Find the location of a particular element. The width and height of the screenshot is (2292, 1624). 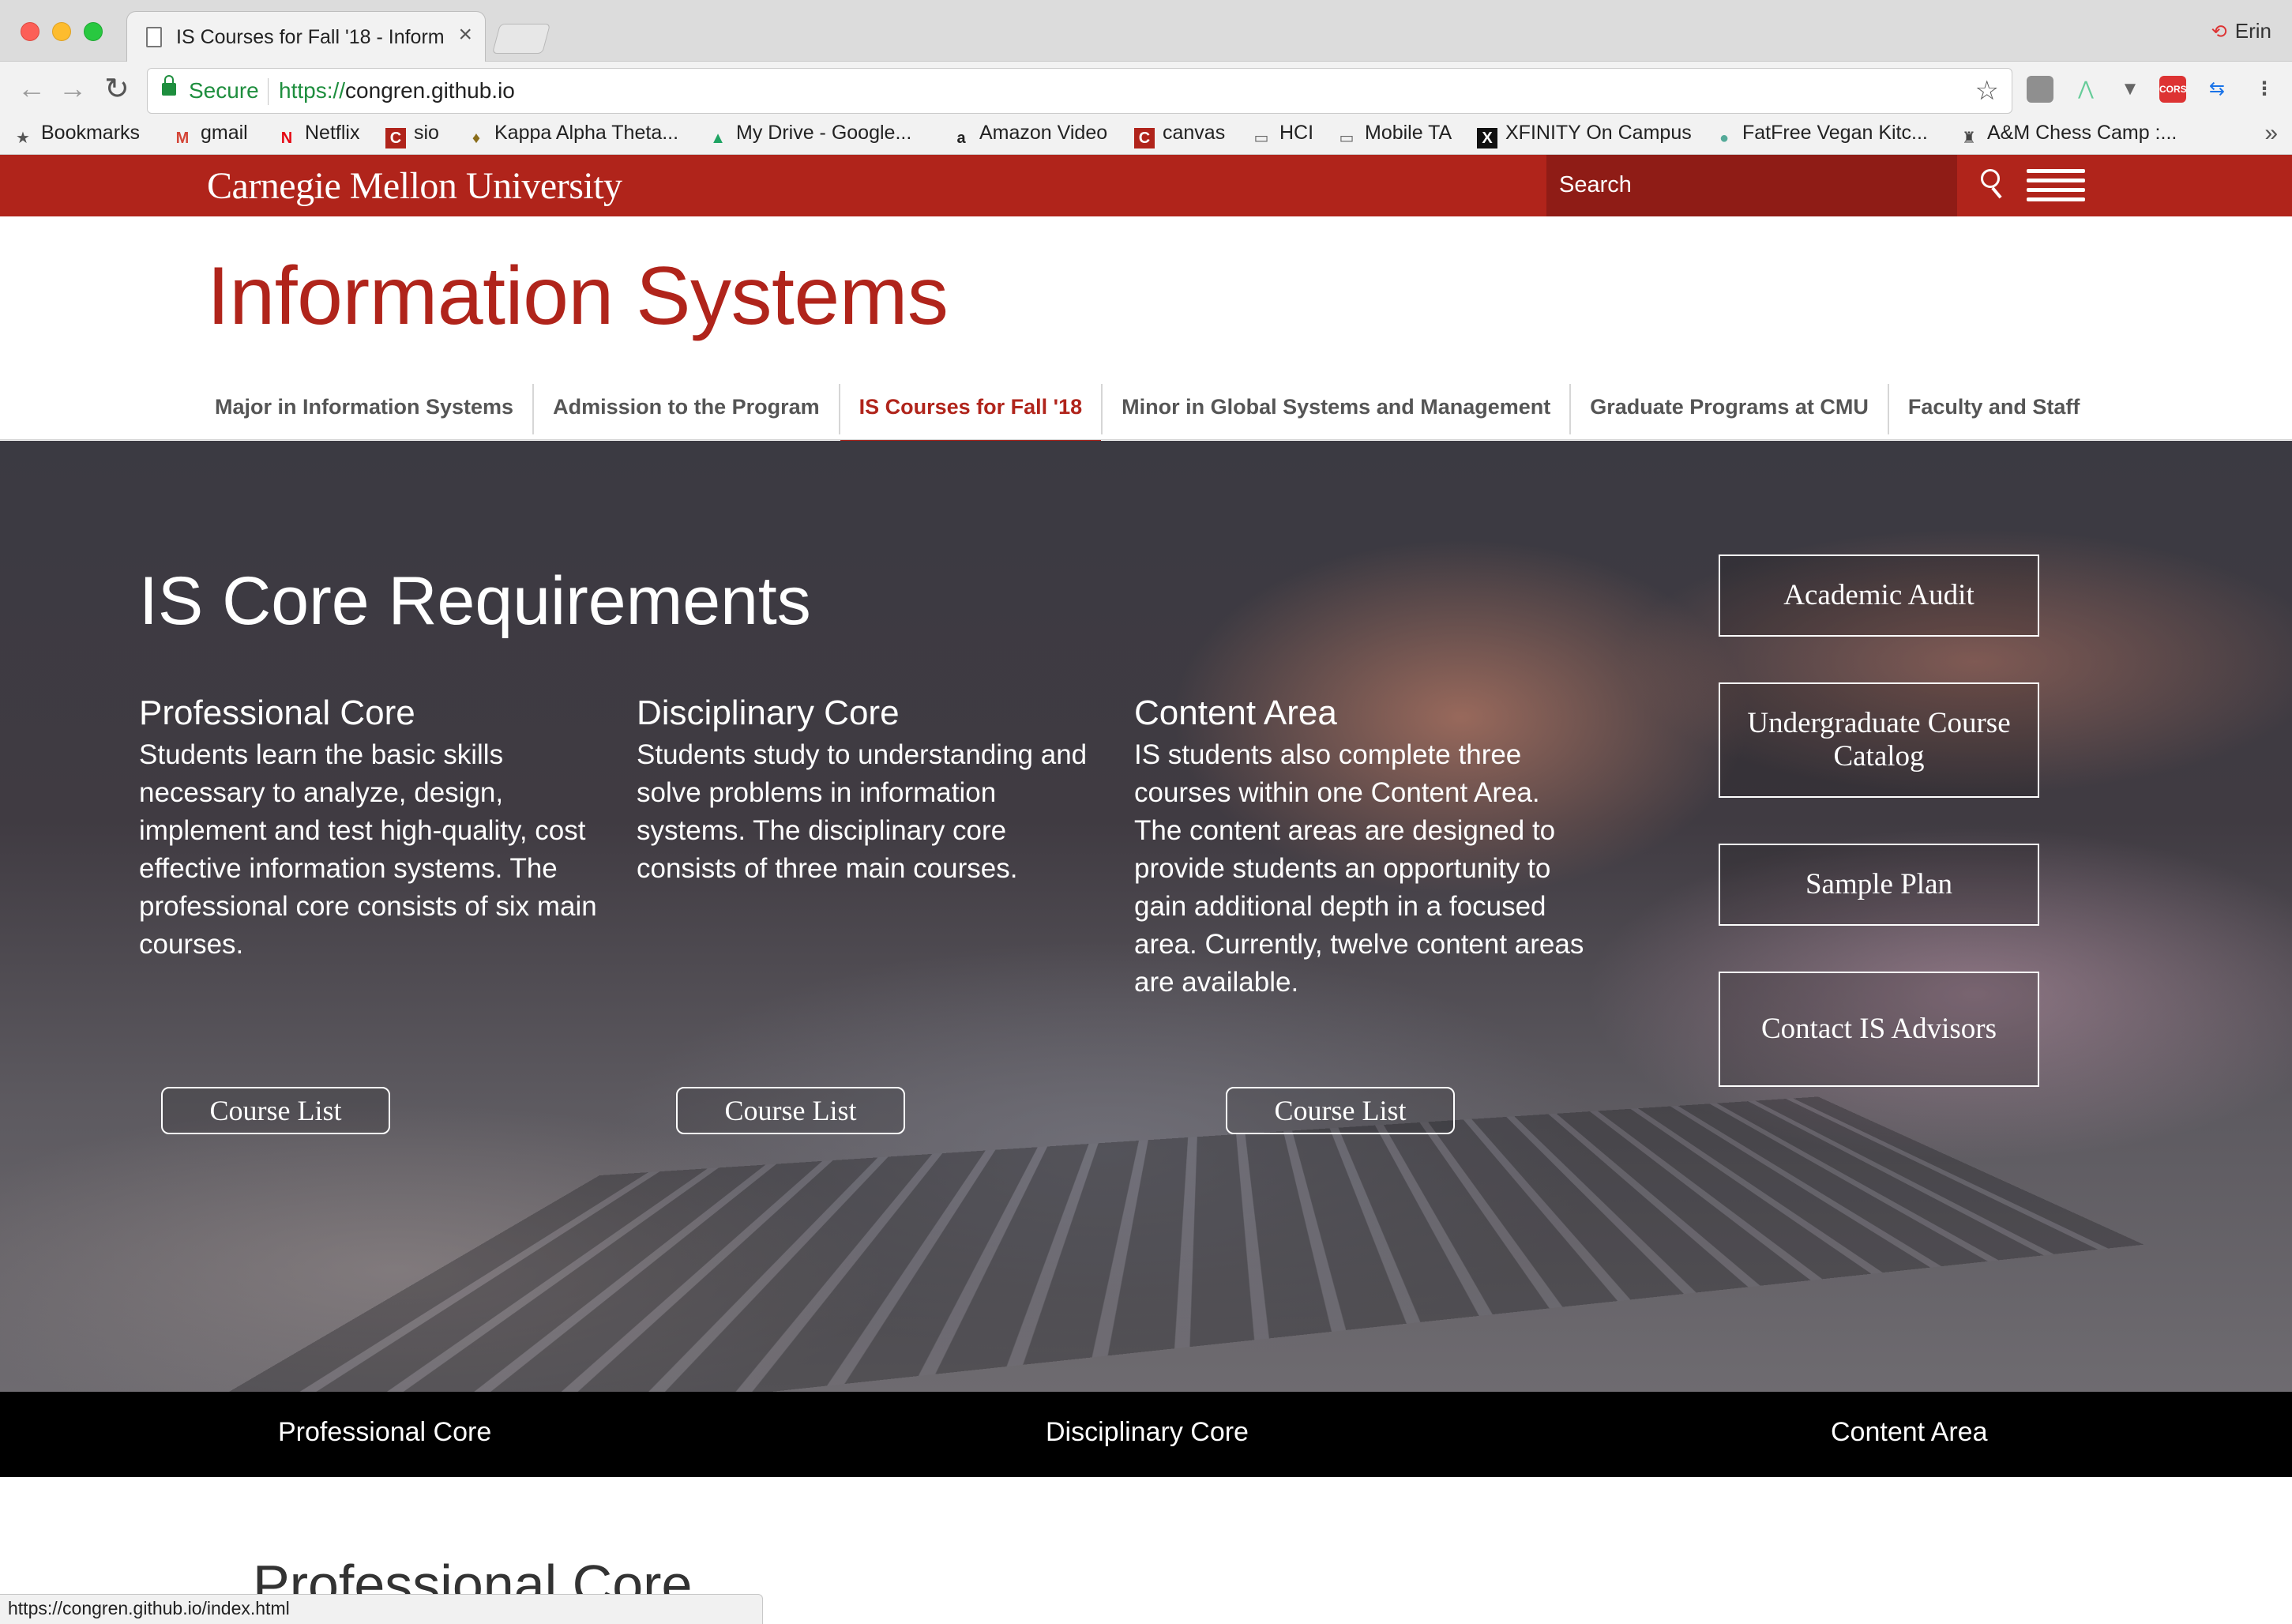

lock-icon is located at coordinates (169, 85).